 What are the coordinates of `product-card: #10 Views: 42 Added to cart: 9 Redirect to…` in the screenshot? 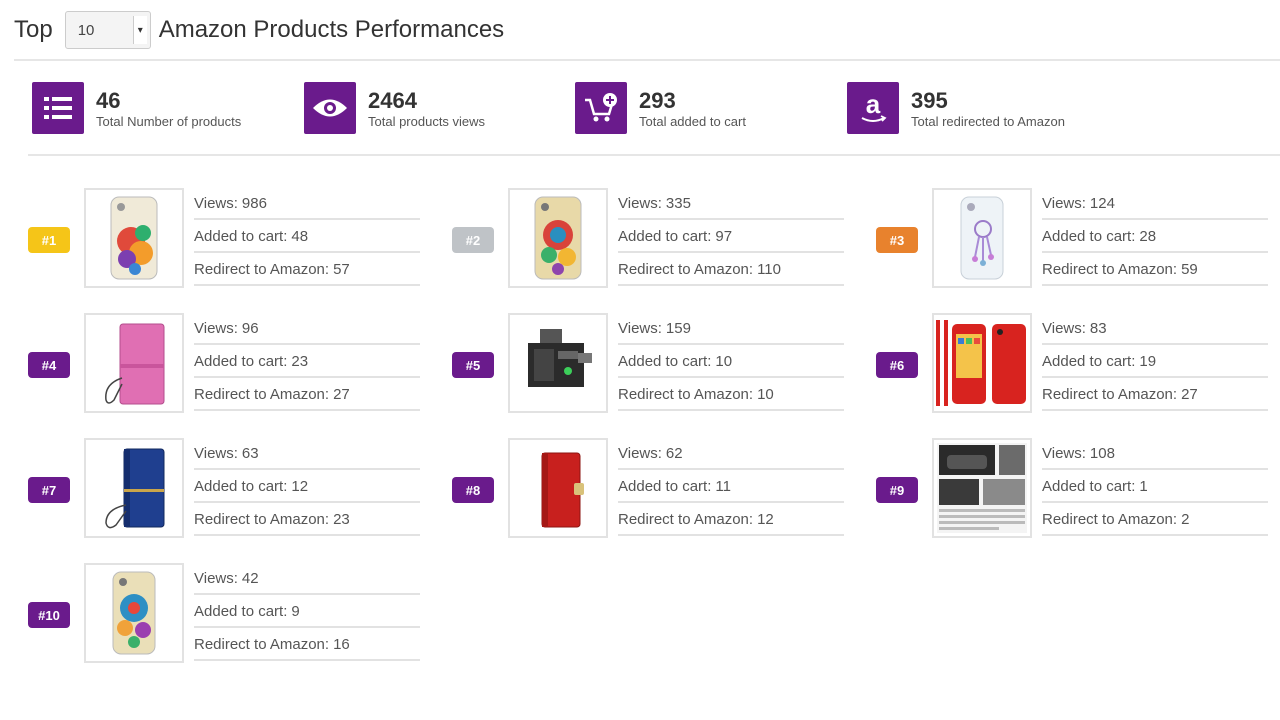 It's located at (238, 613).